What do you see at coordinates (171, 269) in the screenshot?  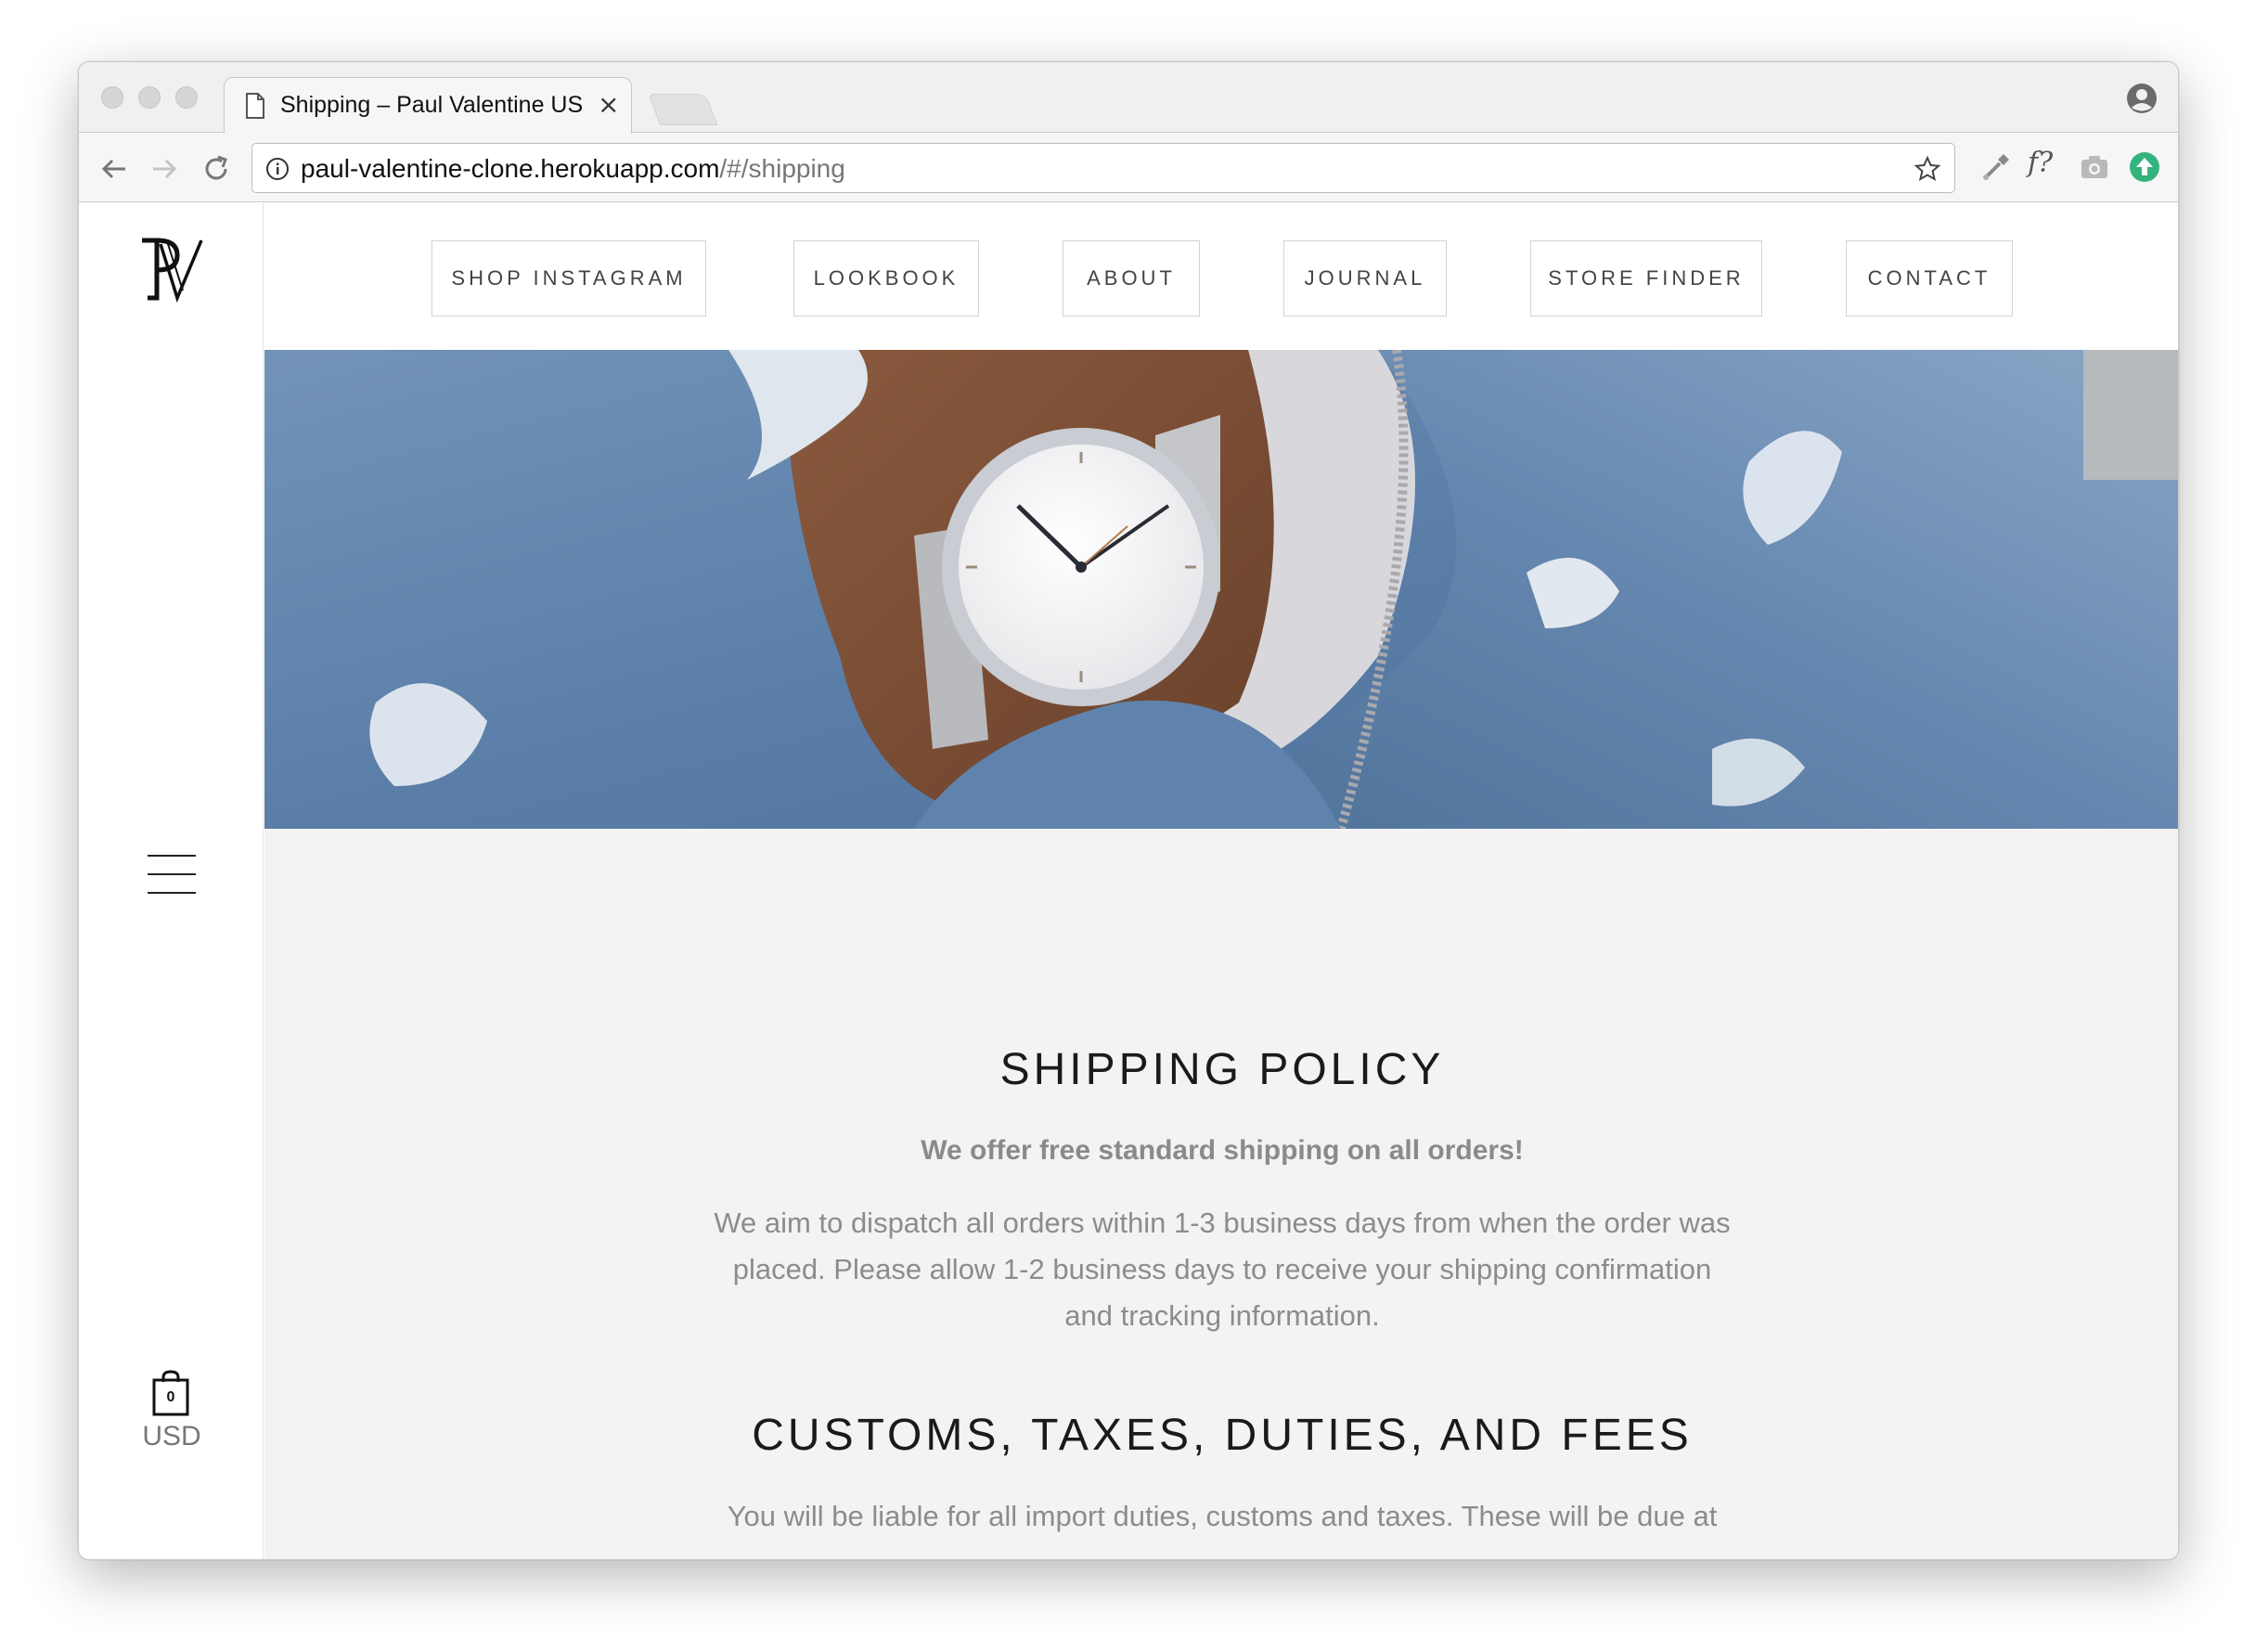 I see `pv-monogram-logo-icon` at bounding box center [171, 269].